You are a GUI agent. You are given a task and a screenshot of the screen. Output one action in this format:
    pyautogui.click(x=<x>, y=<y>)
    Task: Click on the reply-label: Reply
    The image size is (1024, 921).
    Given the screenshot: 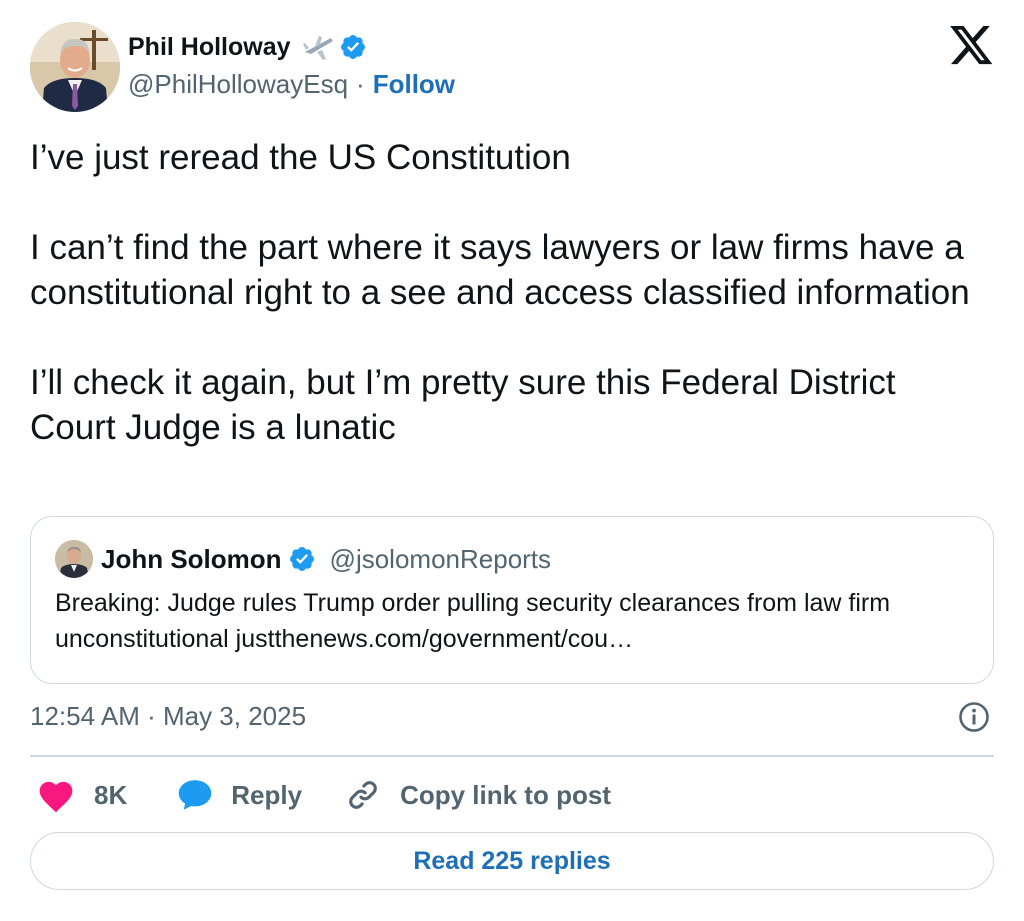 What is the action you would take?
    pyautogui.click(x=267, y=794)
    